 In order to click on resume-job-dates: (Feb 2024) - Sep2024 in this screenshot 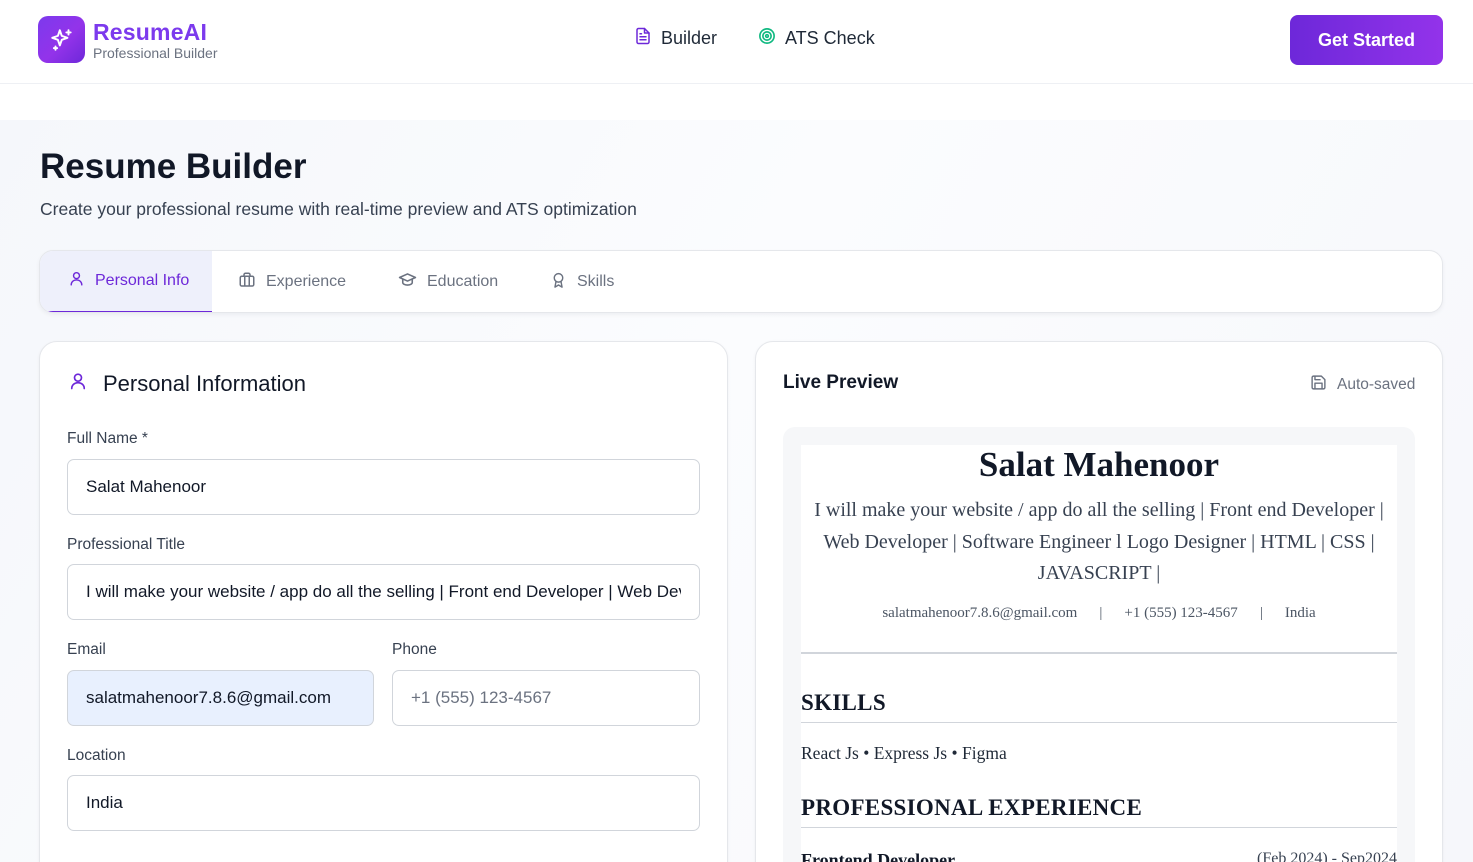, I will do `click(1327, 856)`.